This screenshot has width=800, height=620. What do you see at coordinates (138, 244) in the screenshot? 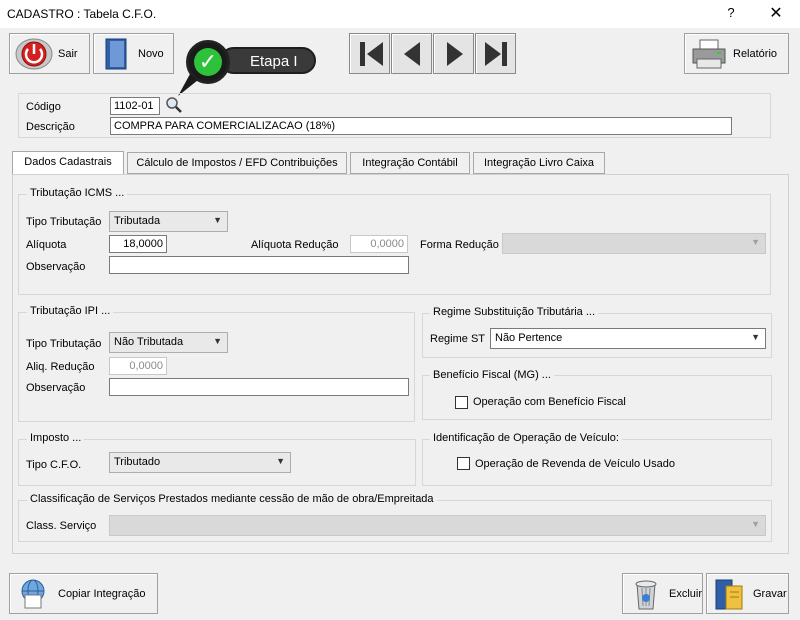
I see `icms-aliquota-field: 18,0000` at bounding box center [138, 244].